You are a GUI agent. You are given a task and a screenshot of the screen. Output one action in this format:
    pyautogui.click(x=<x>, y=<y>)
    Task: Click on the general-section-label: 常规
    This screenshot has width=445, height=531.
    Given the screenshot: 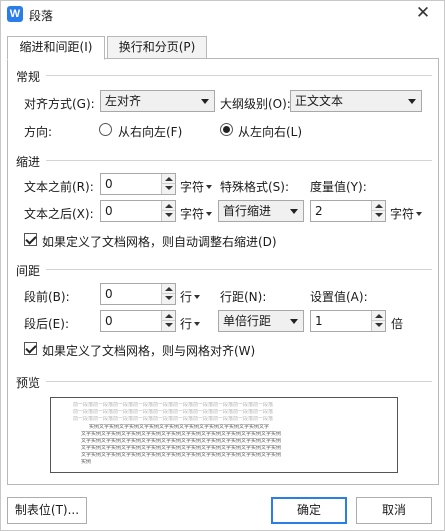 What is the action you would take?
    pyautogui.click(x=28, y=77)
    